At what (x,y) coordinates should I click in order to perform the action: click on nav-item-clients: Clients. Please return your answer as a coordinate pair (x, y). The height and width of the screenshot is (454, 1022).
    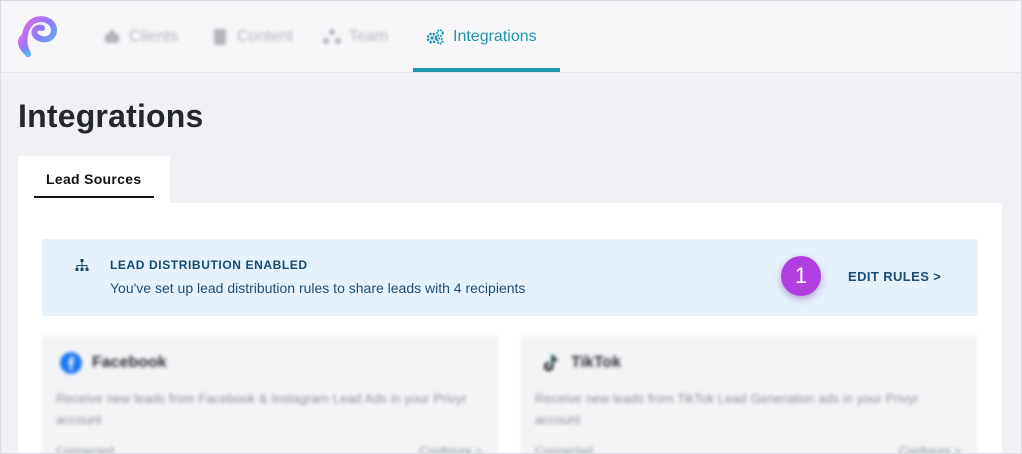
    Looking at the image, I should click on (140, 36).